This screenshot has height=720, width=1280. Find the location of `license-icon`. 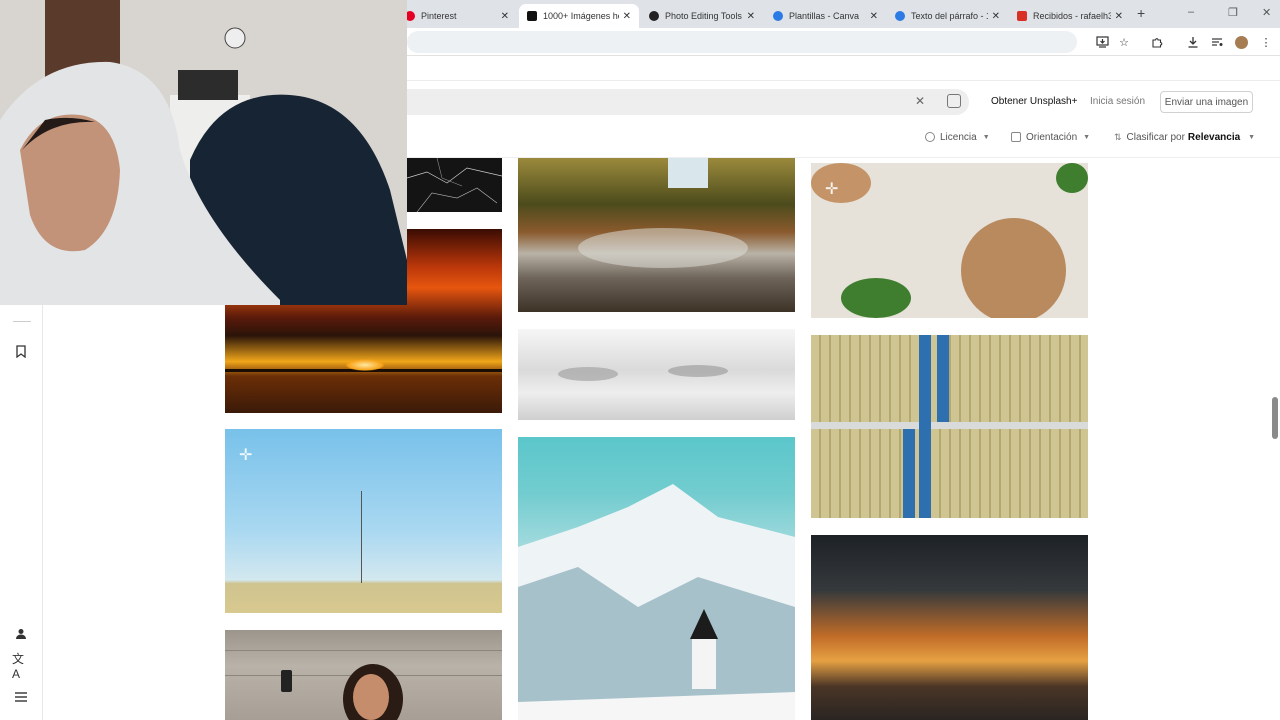

license-icon is located at coordinates (930, 137).